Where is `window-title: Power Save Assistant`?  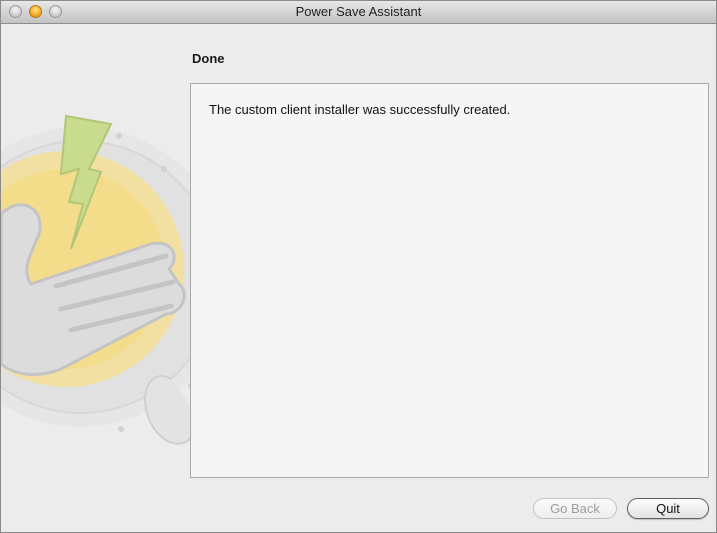 window-title: Power Save Assistant is located at coordinates (358, 11).